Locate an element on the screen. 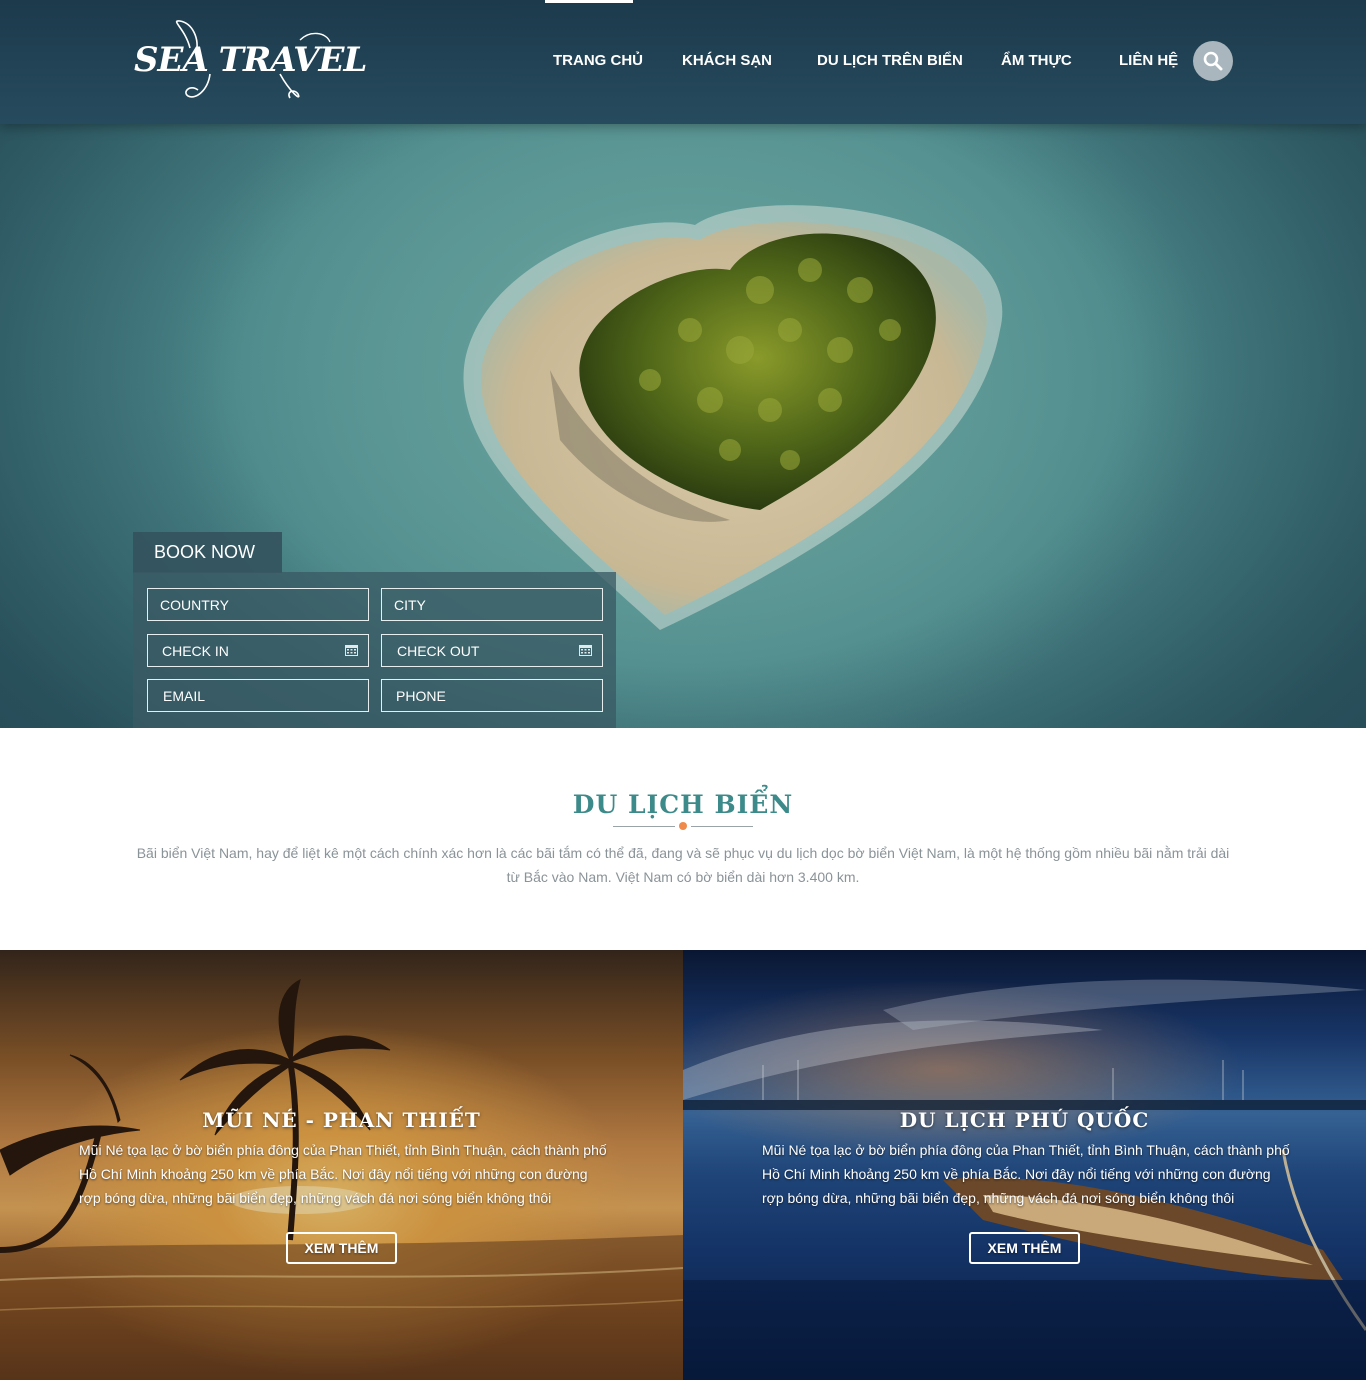  search-button is located at coordinates (1213, 61).